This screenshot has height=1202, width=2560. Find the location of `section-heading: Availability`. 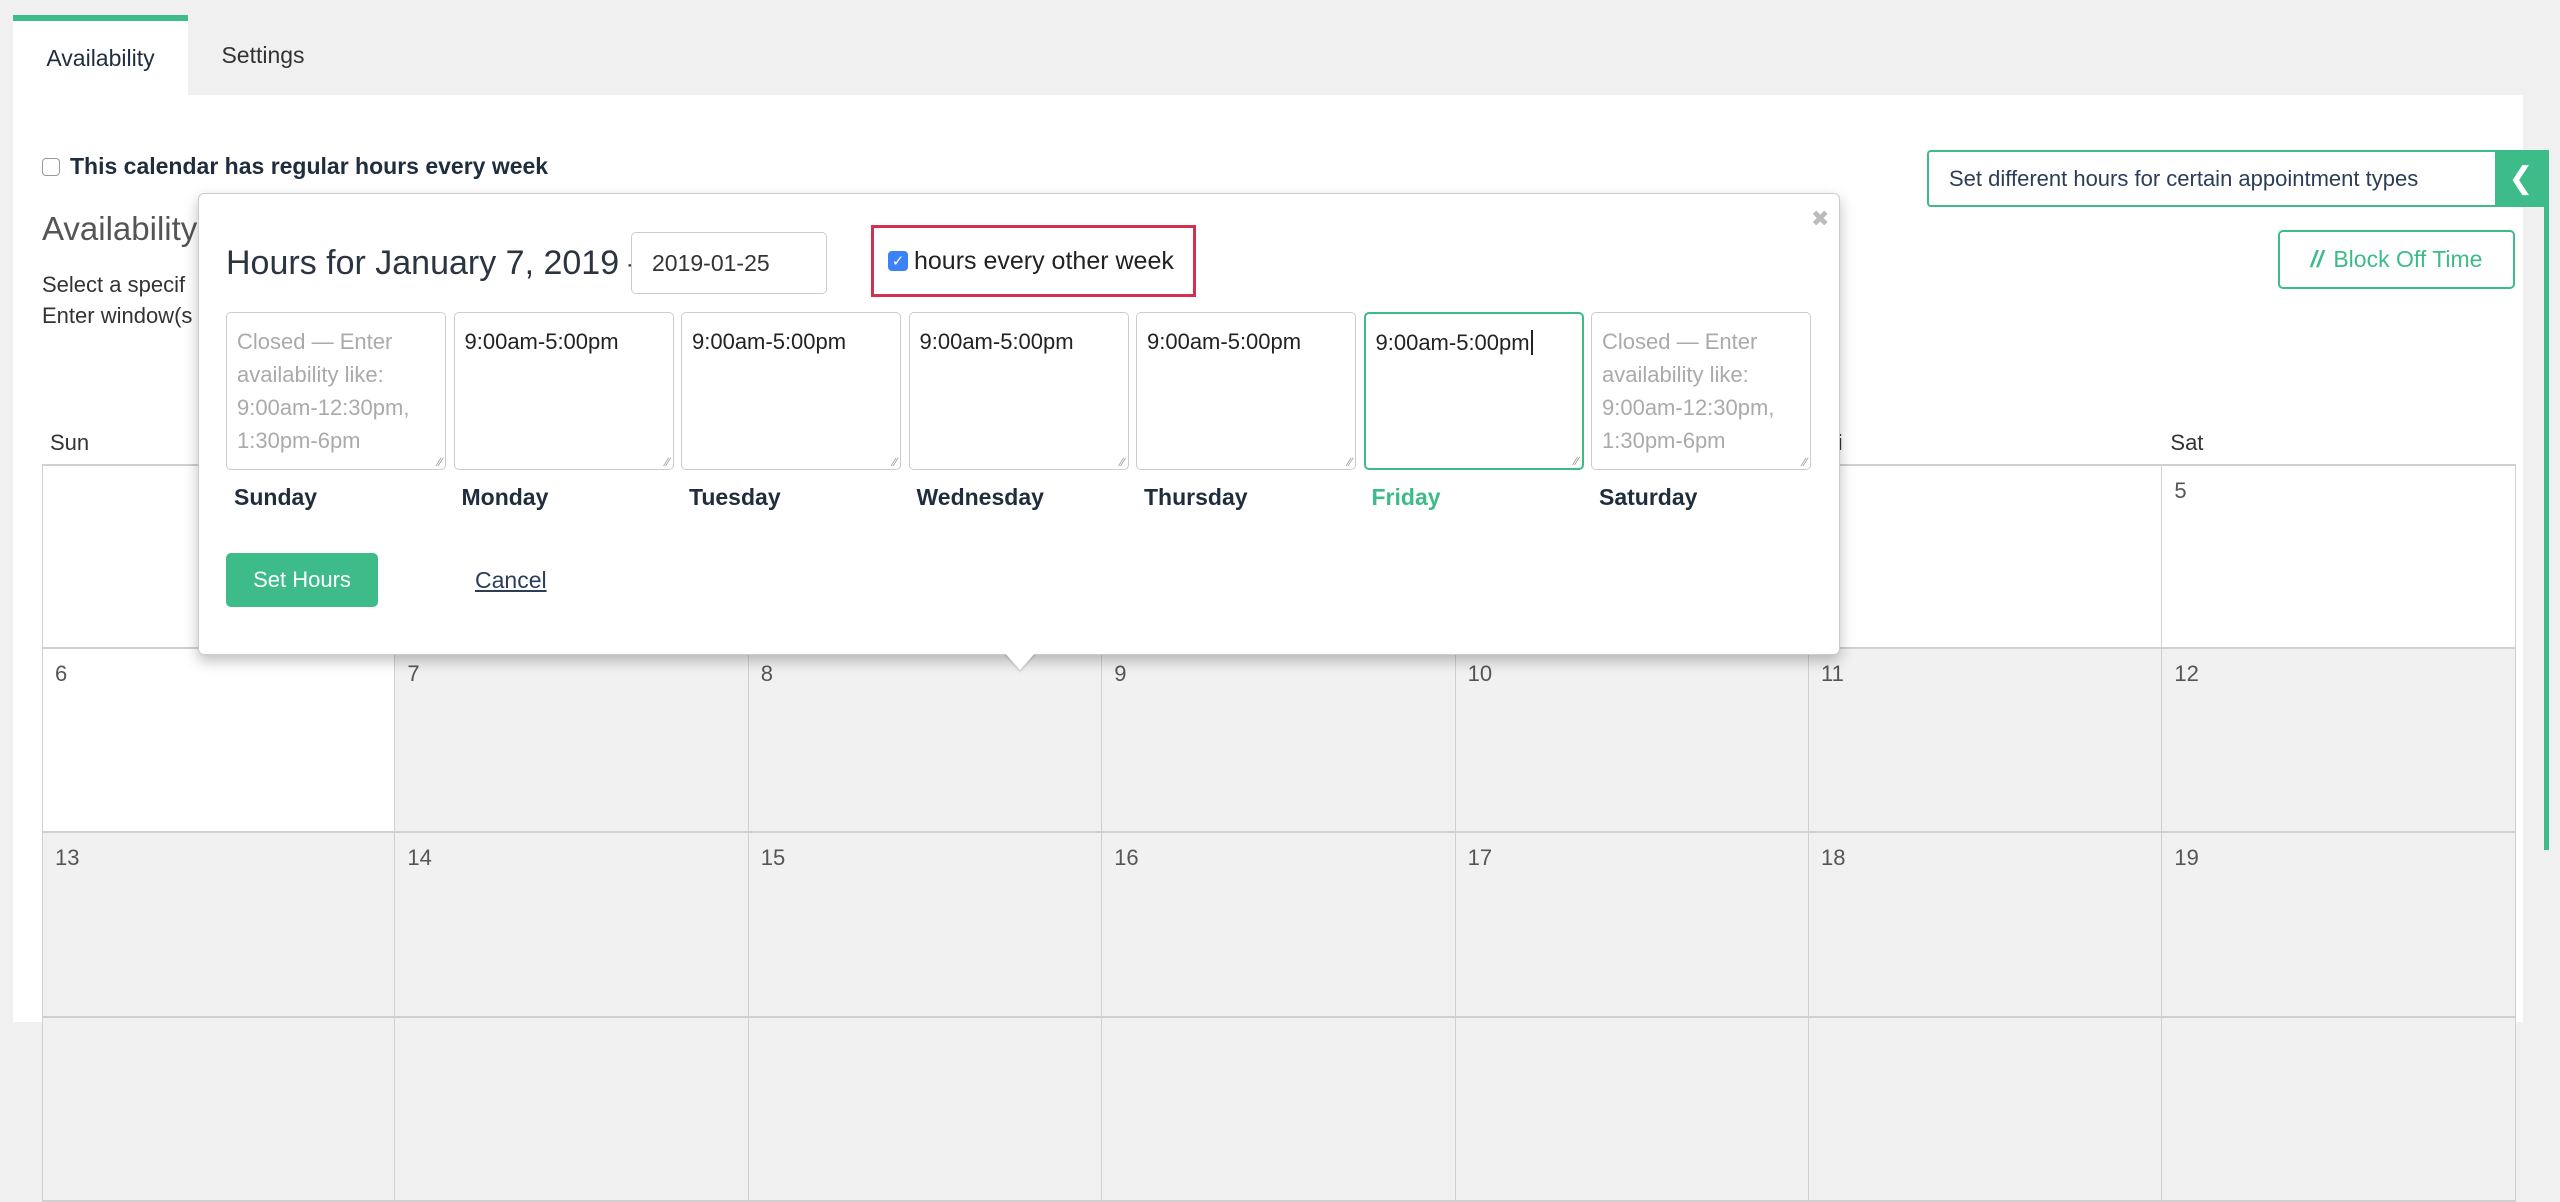

section-heading: Availability is located at coordinates (119, 229).